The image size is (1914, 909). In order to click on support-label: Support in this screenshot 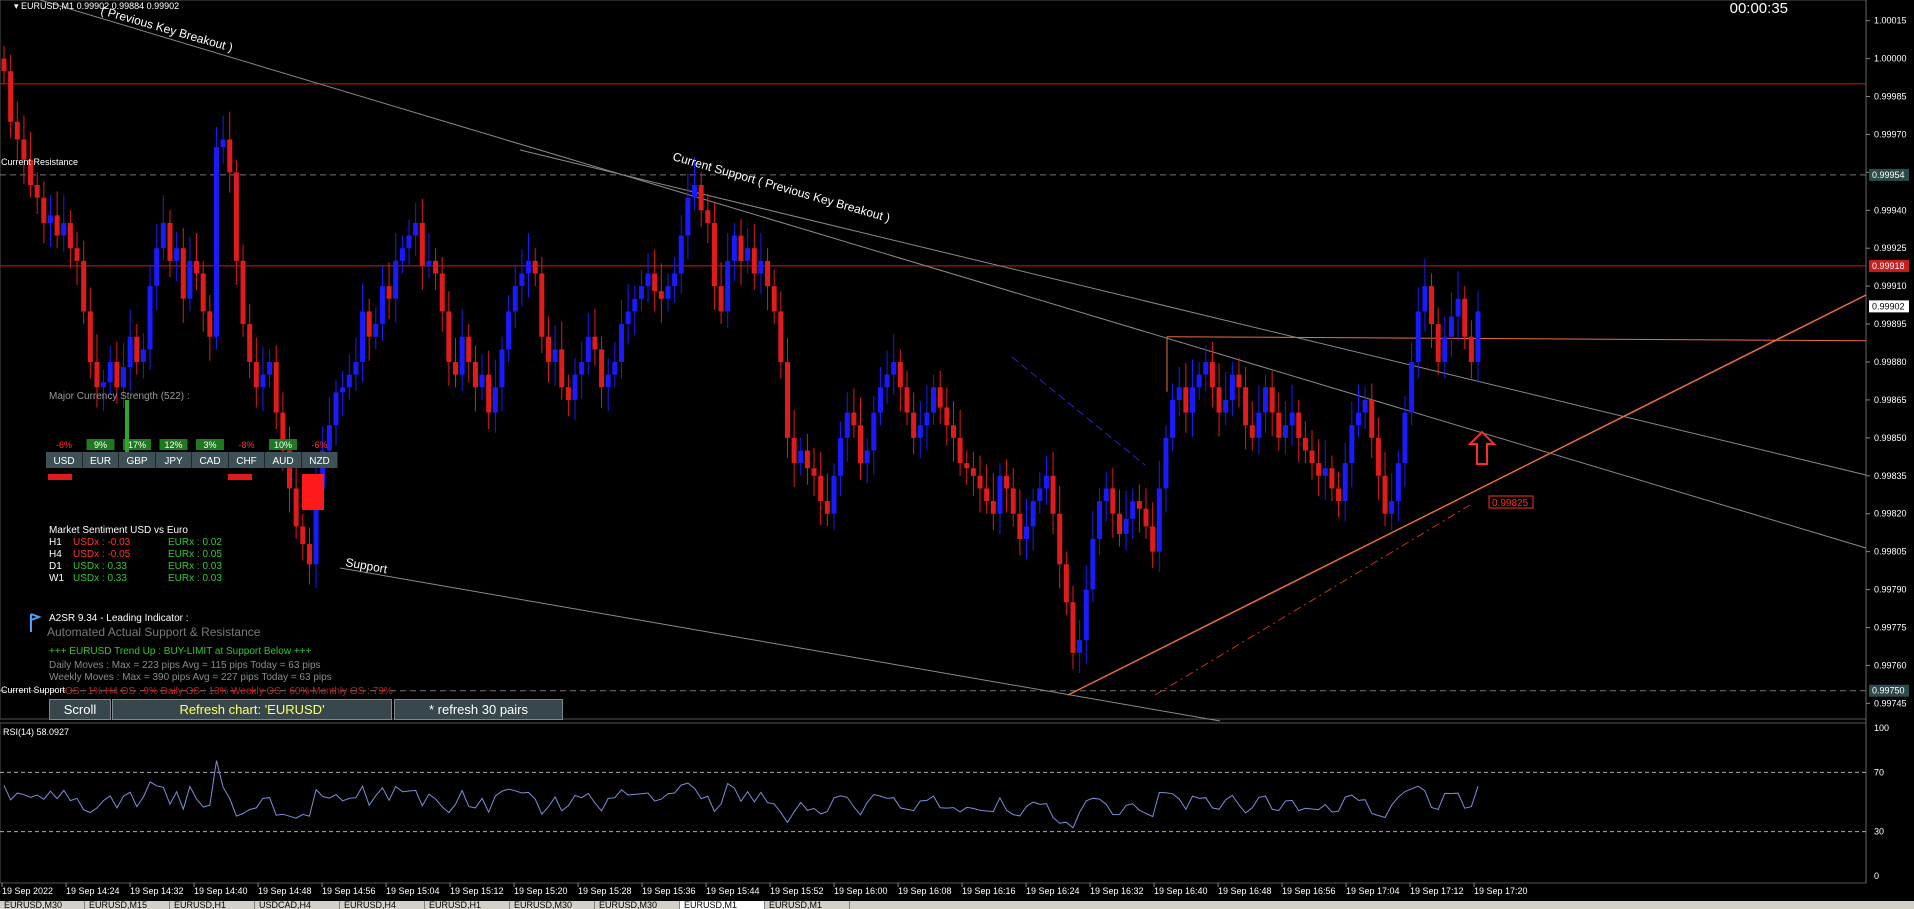, I will do `click(366, 565)`.